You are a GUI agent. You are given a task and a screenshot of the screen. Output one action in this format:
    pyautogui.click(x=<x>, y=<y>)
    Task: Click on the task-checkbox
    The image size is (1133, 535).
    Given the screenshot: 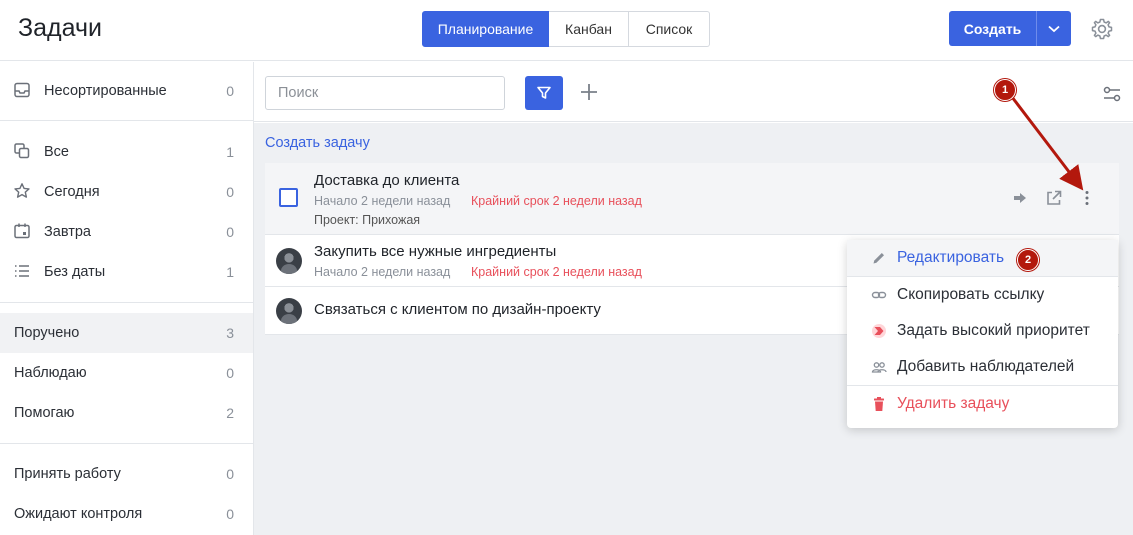 What is the action you would take?
    pyautogui.click(x=288, y=197)
    